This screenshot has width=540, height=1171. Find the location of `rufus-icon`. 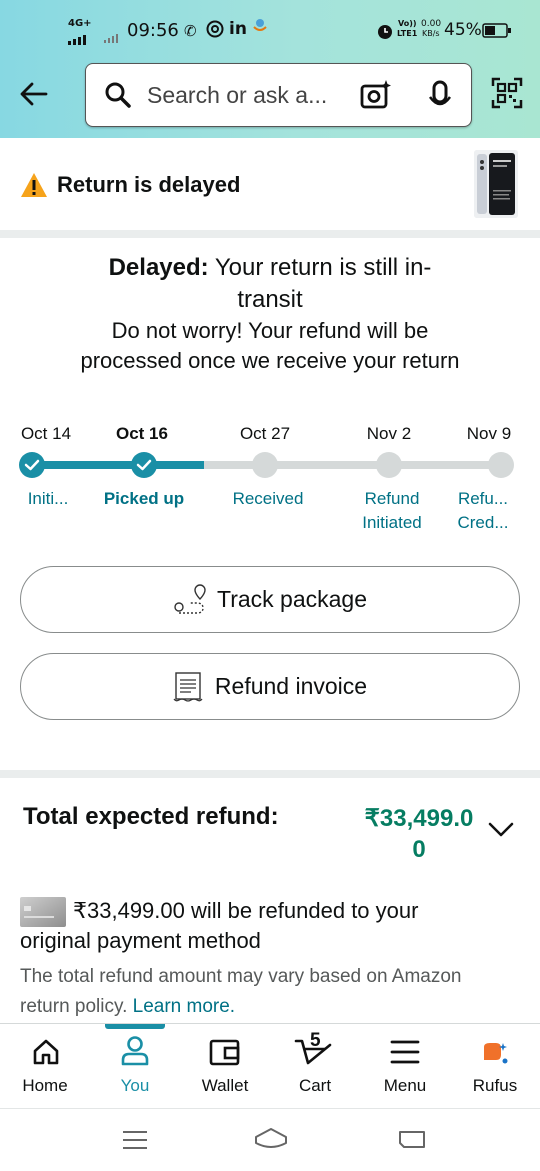

rufus-icon is located at coordinates (495, 1054).